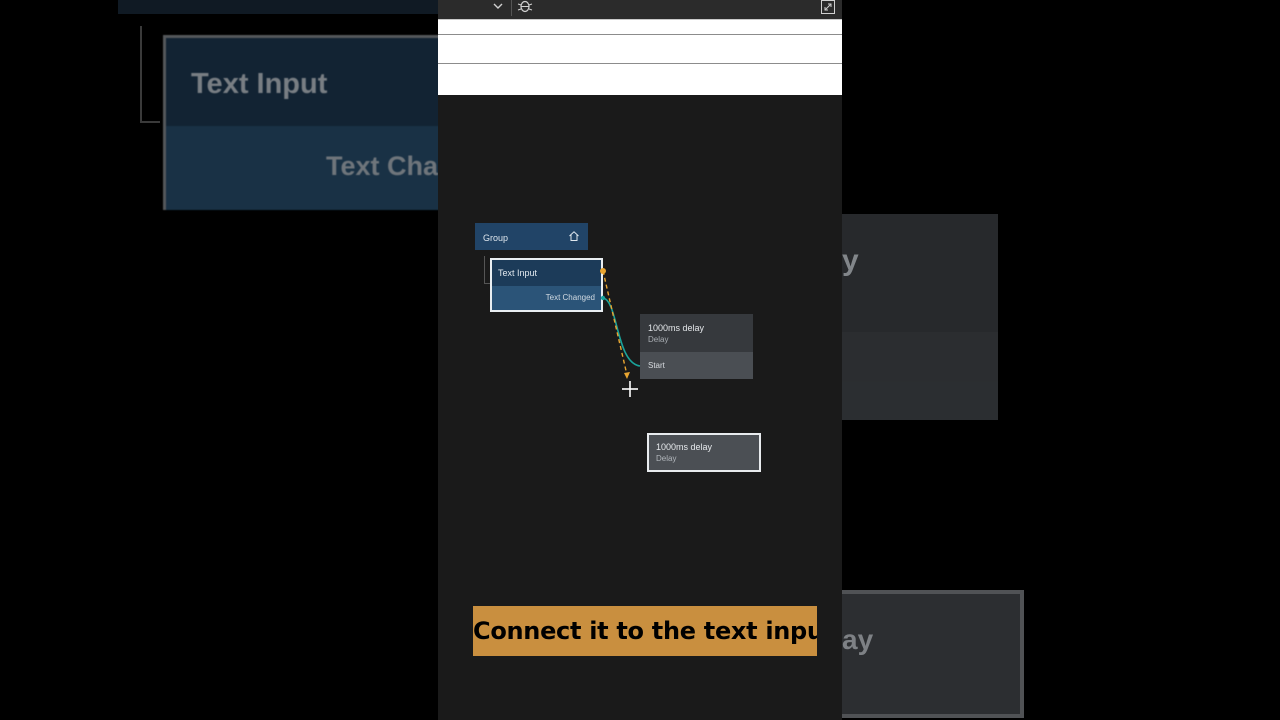 Image resolution: width=1280 pixels, height=720 pixels. I want to click on wire-arrow, so click(627, 375).